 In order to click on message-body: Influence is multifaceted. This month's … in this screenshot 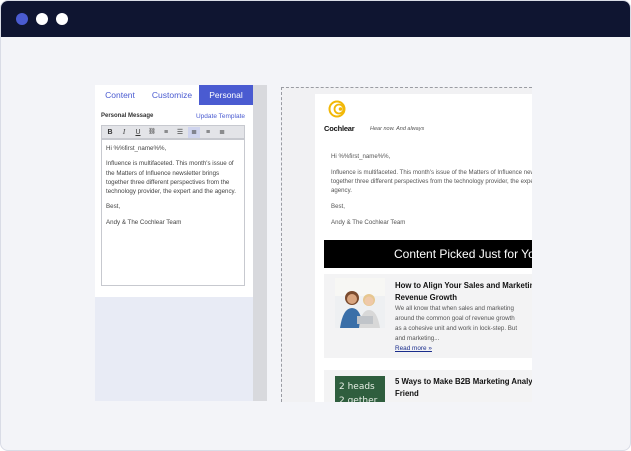, I will do `click(171, 178)`.